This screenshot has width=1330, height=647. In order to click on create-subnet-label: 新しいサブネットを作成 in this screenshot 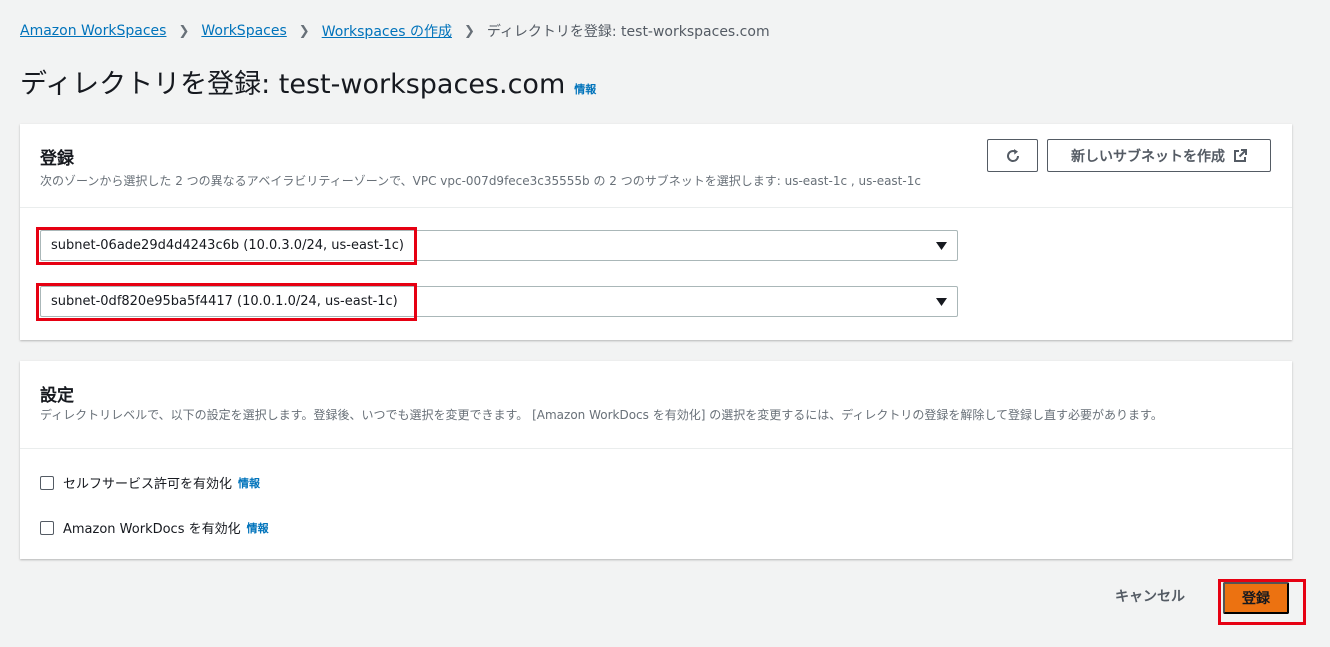, I will do `click(1148, 155)`.